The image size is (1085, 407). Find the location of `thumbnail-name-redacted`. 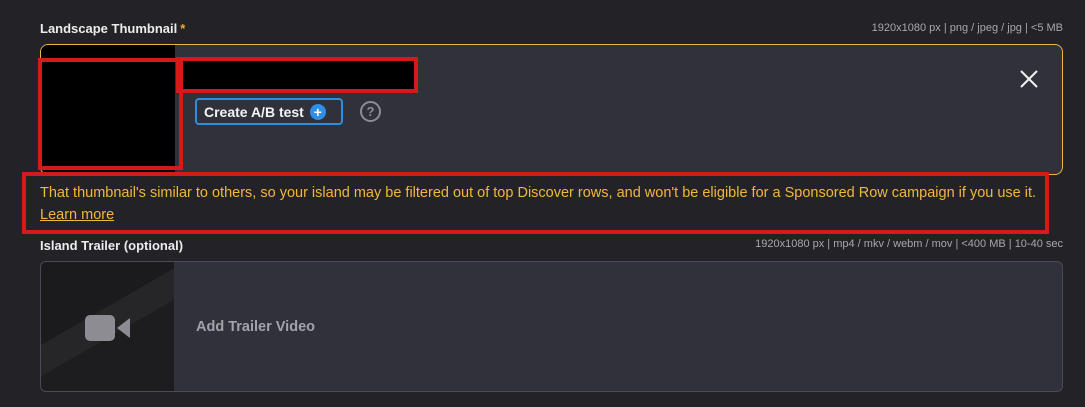

thumbnail-name-redacted is located at coordinates (298, 75).